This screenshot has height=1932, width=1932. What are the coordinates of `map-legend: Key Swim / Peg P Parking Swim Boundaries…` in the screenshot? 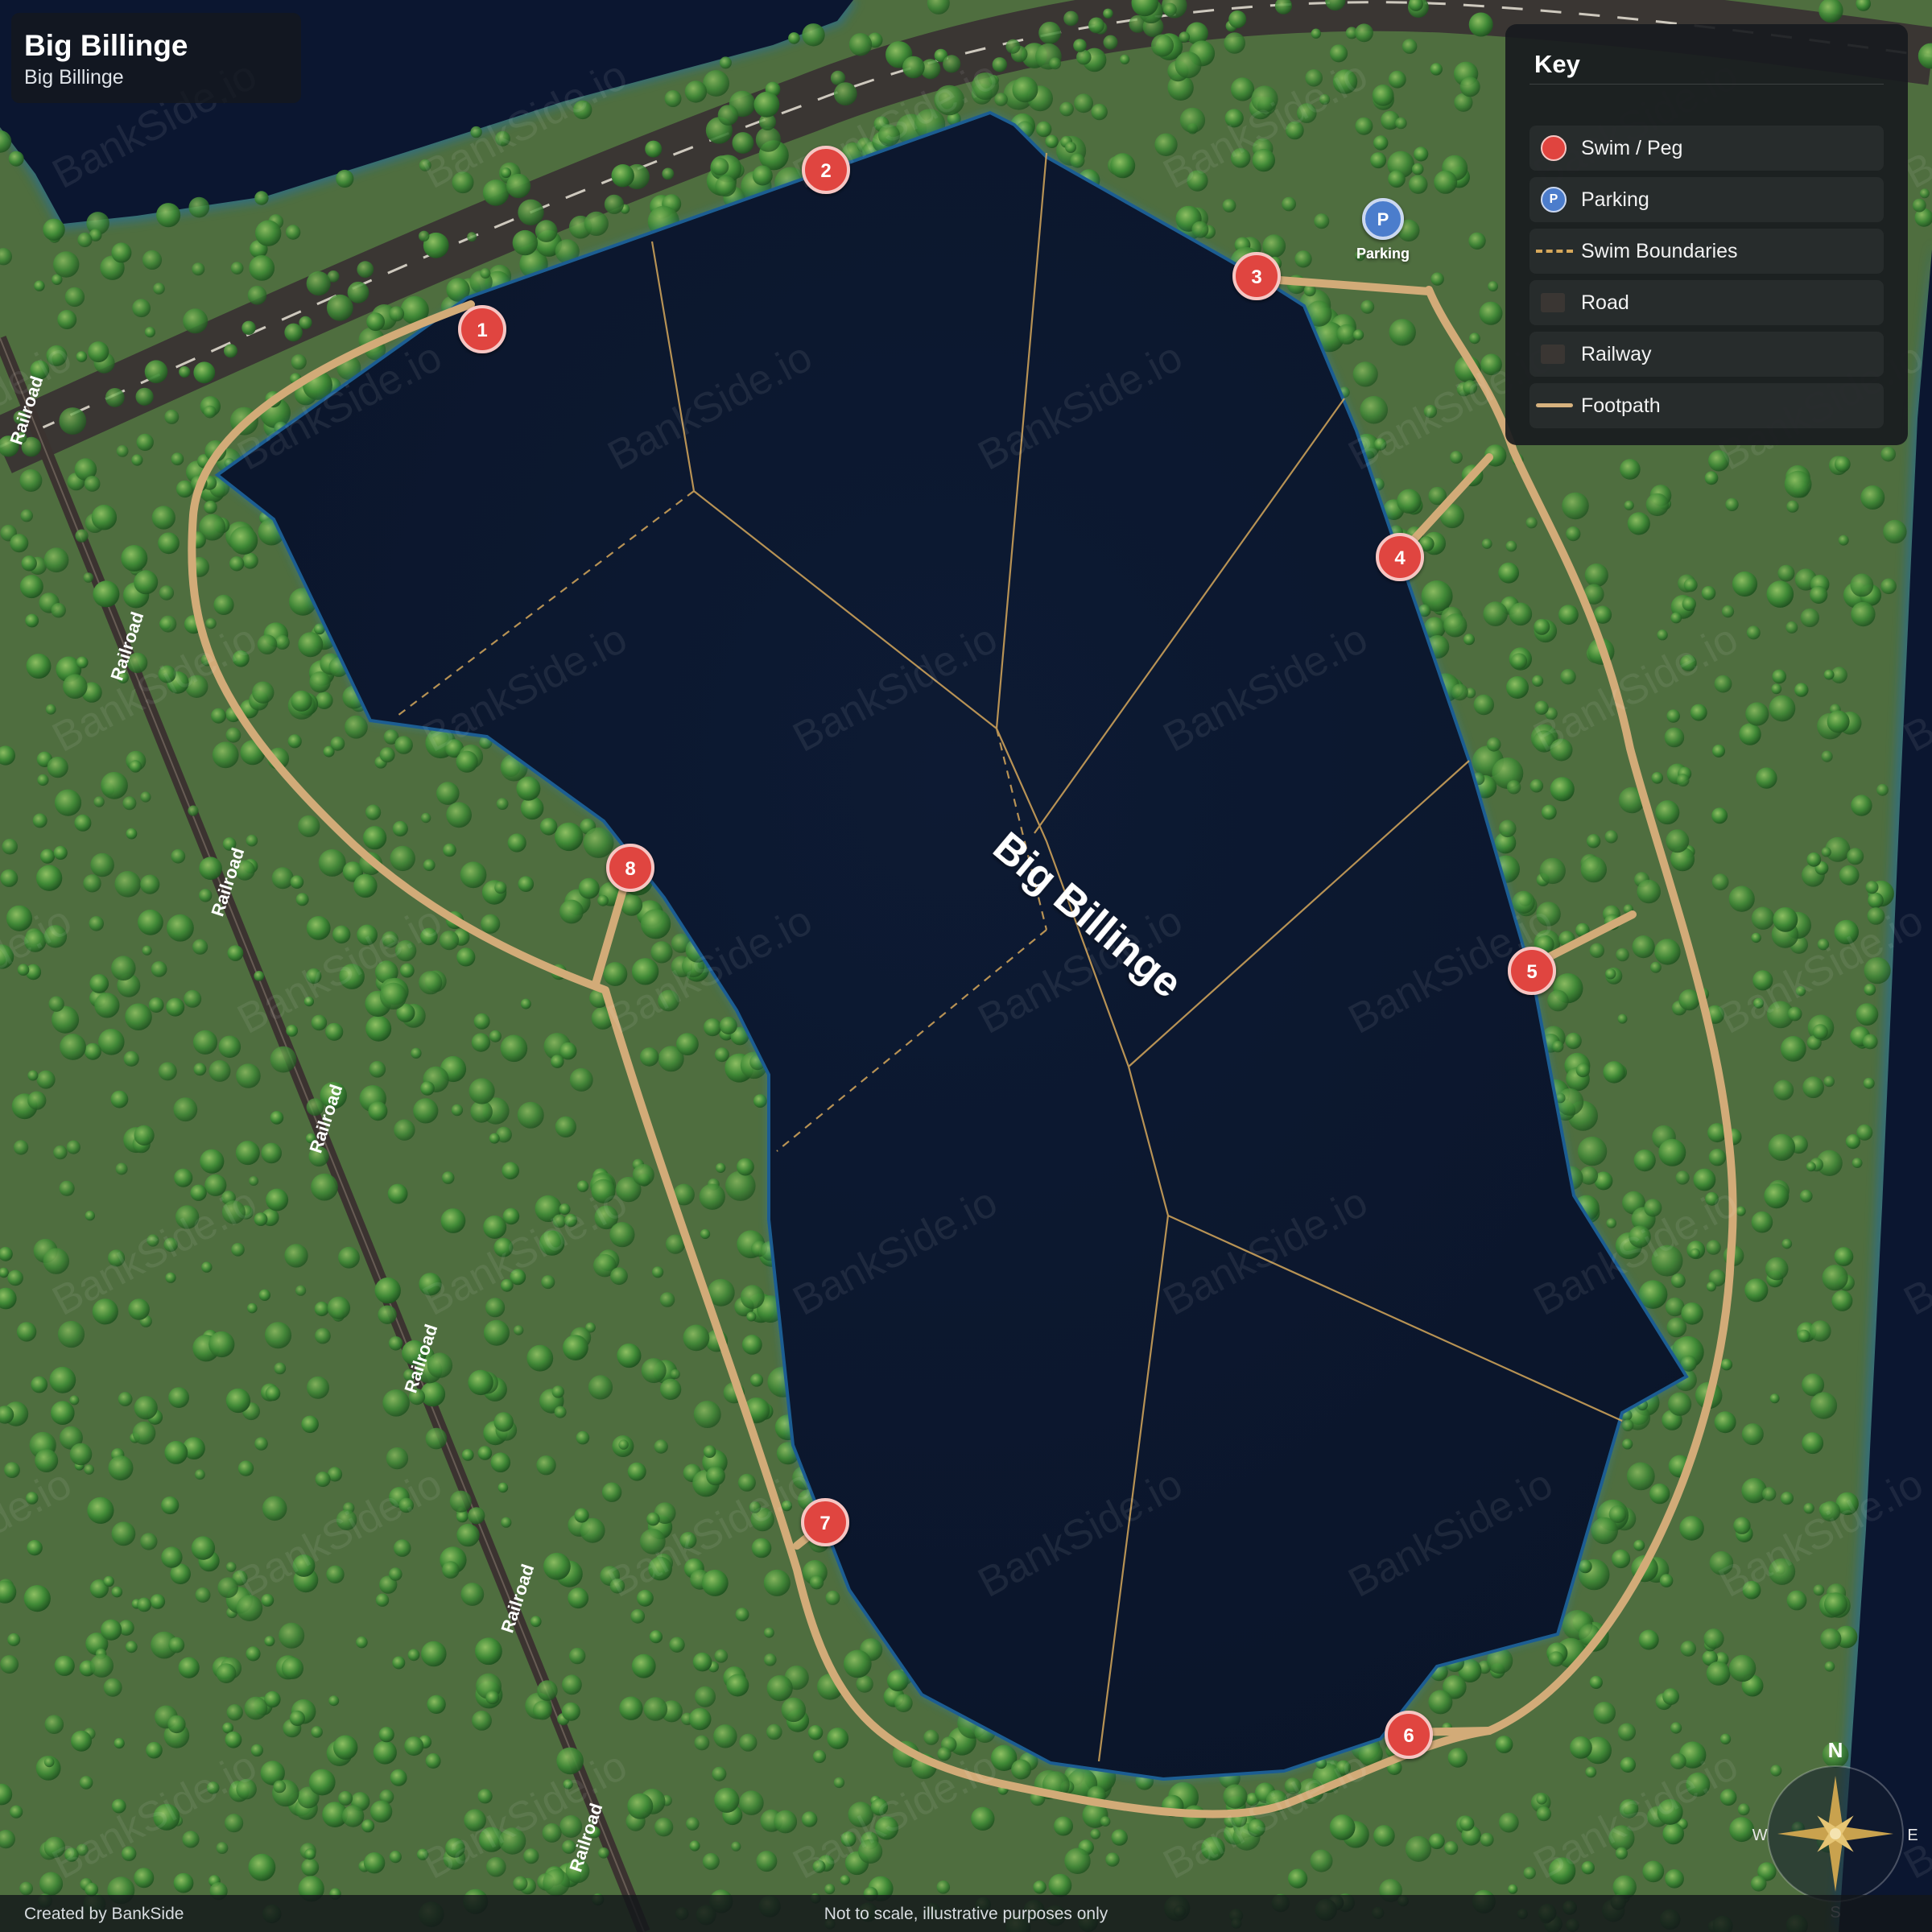 It's located at (1706, 234).